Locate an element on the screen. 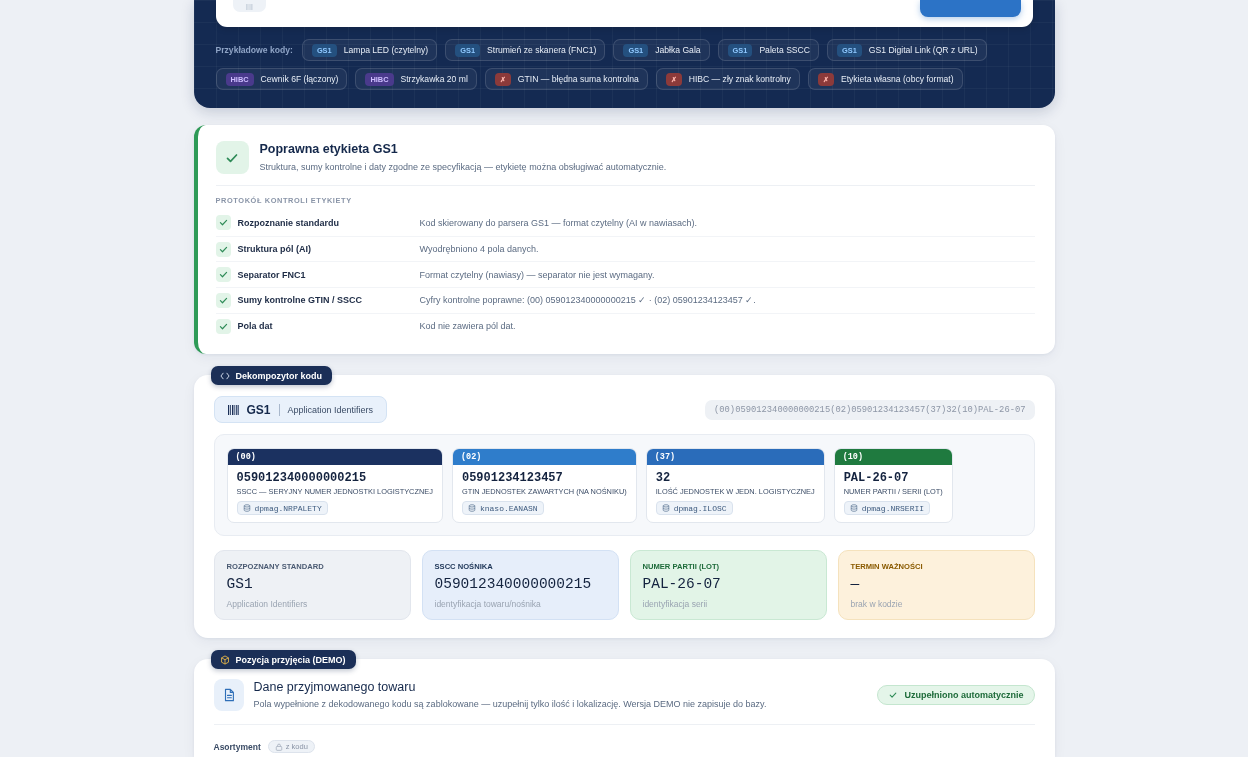 This screenshot has width=1248, height=757. check-label: Separator FNC1 is located at coordinates (272, 274).